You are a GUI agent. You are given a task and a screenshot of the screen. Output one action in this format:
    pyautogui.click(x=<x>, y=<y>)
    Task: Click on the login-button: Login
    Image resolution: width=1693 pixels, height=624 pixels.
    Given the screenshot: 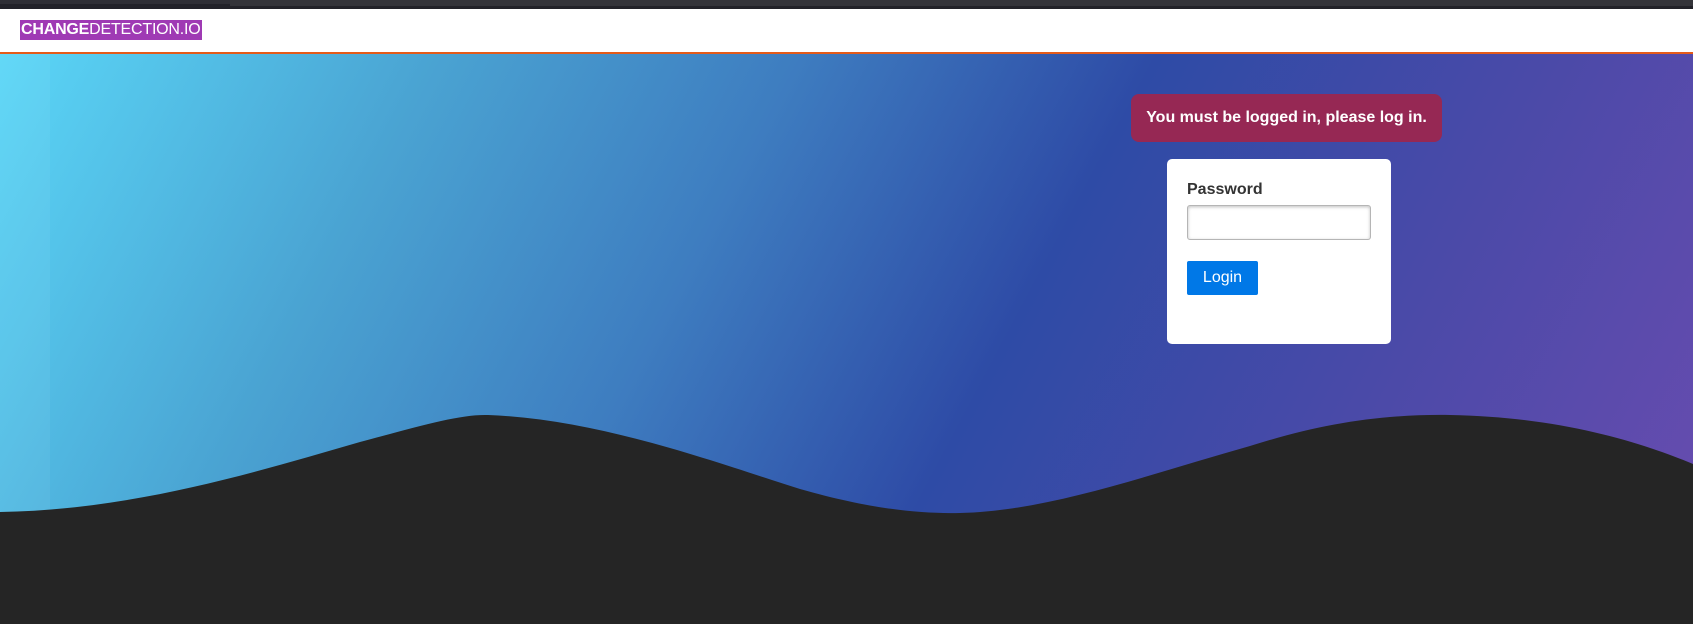 What is the action you would take?
    pyautogui.click(x=1222, y=278)
    